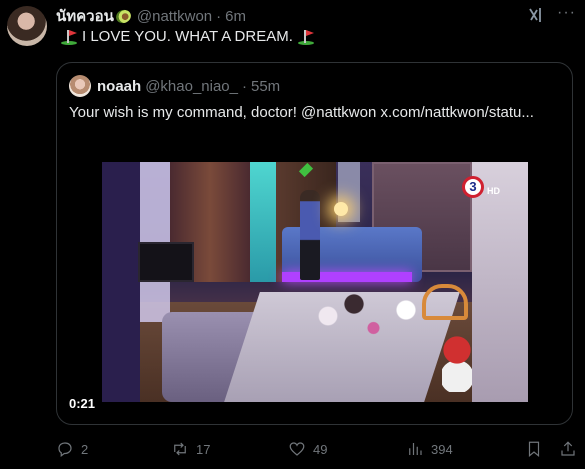 The image size is (585, 469). I want to click on like-button: 49, so click(307, 449).